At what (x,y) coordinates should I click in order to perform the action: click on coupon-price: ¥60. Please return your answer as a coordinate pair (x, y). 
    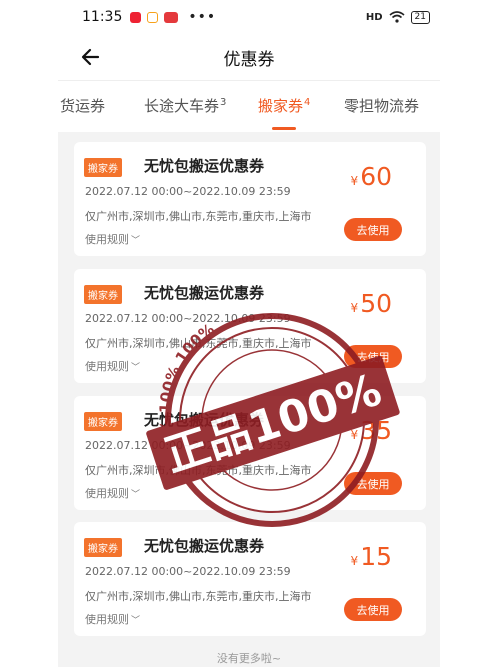
    Looking at the image, I should click on (371, 176).